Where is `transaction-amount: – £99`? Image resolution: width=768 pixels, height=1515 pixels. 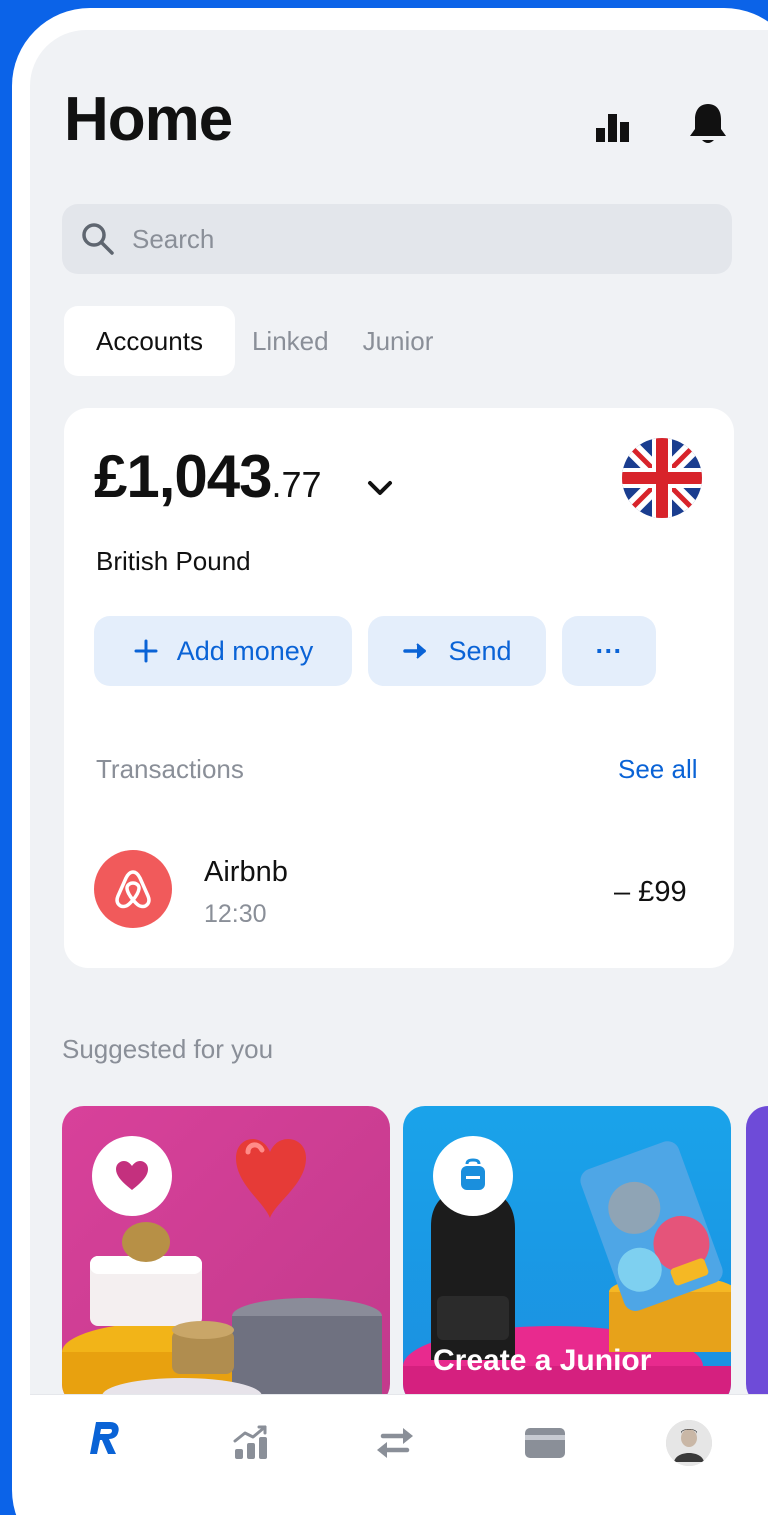
transaction-amount: – £99 is located at coordinates (650, 892).